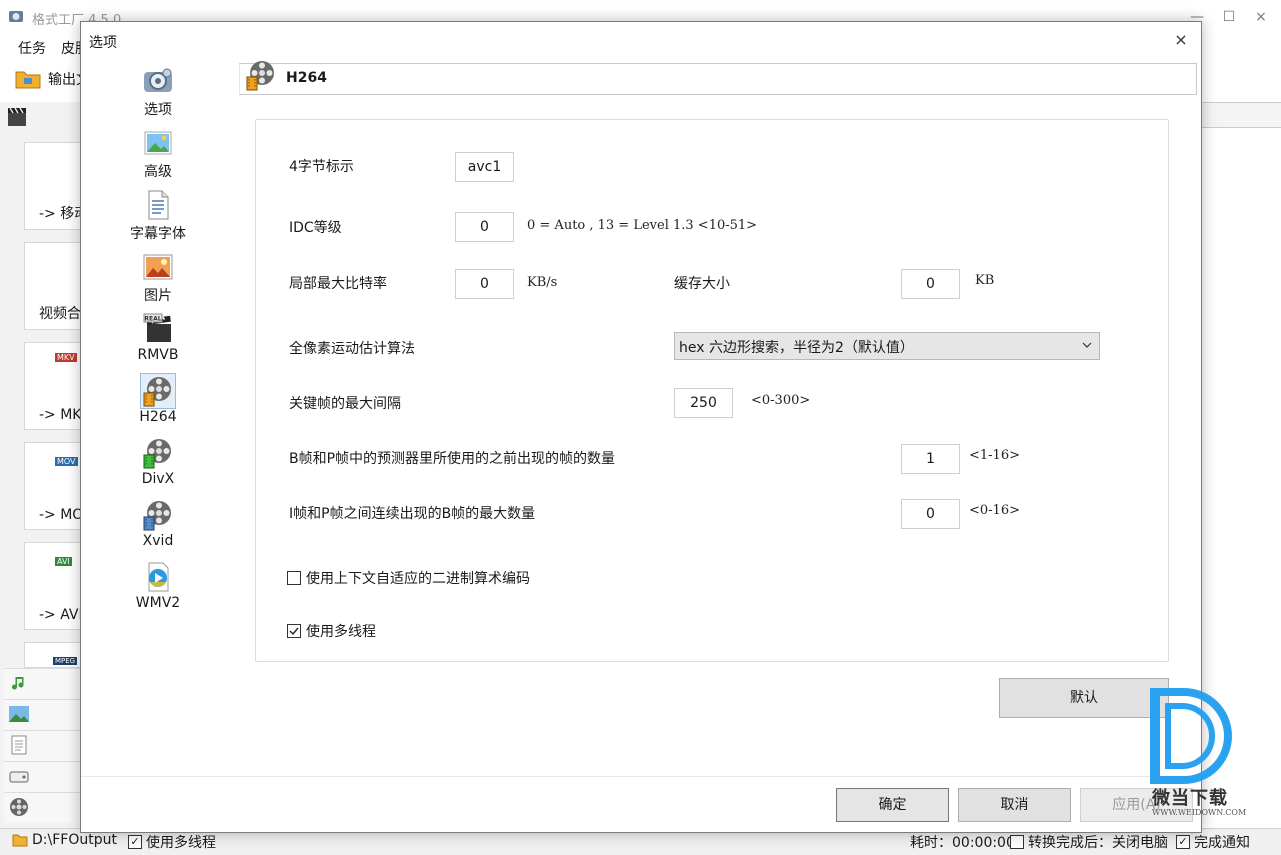 The height and width of the screenshot is (855, 1281). Describe the element at coordinates (542, 282) in the screenshot. I see `max-bitrate-unit: KB/s` at that location.